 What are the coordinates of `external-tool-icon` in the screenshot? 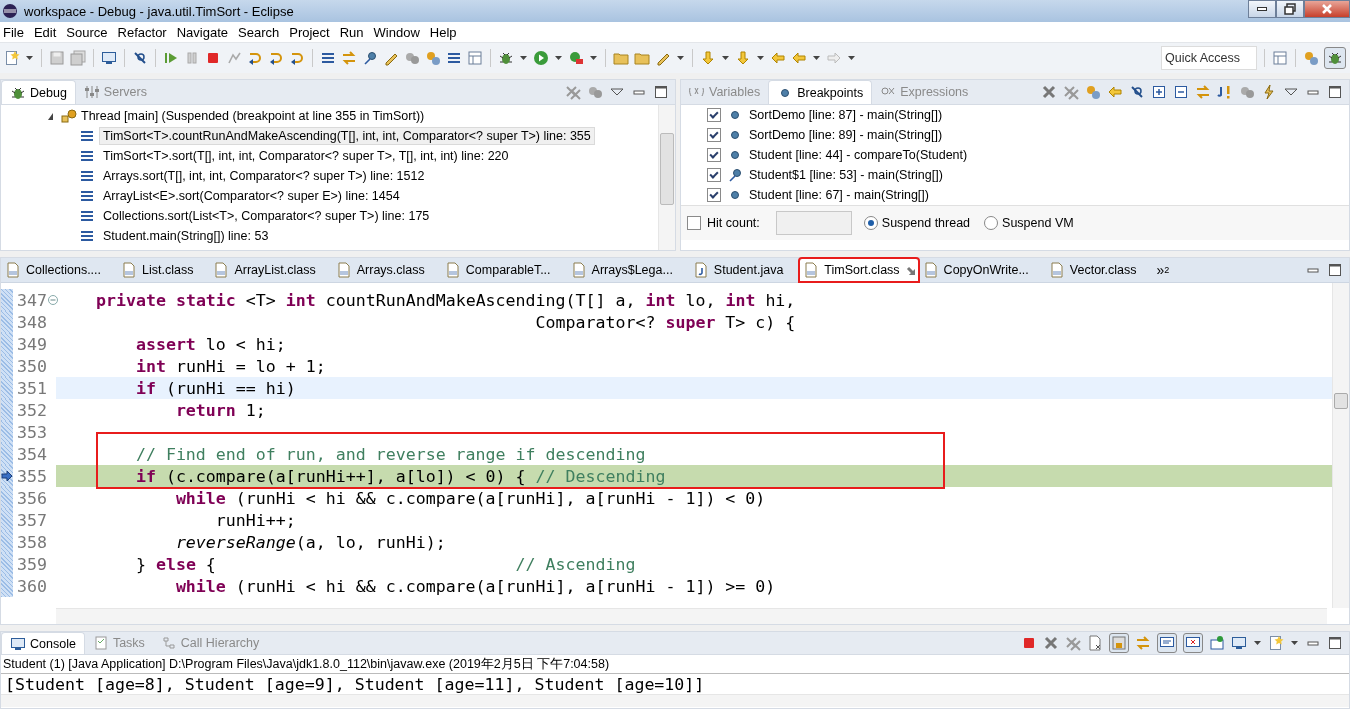 It's located at (576, 58).